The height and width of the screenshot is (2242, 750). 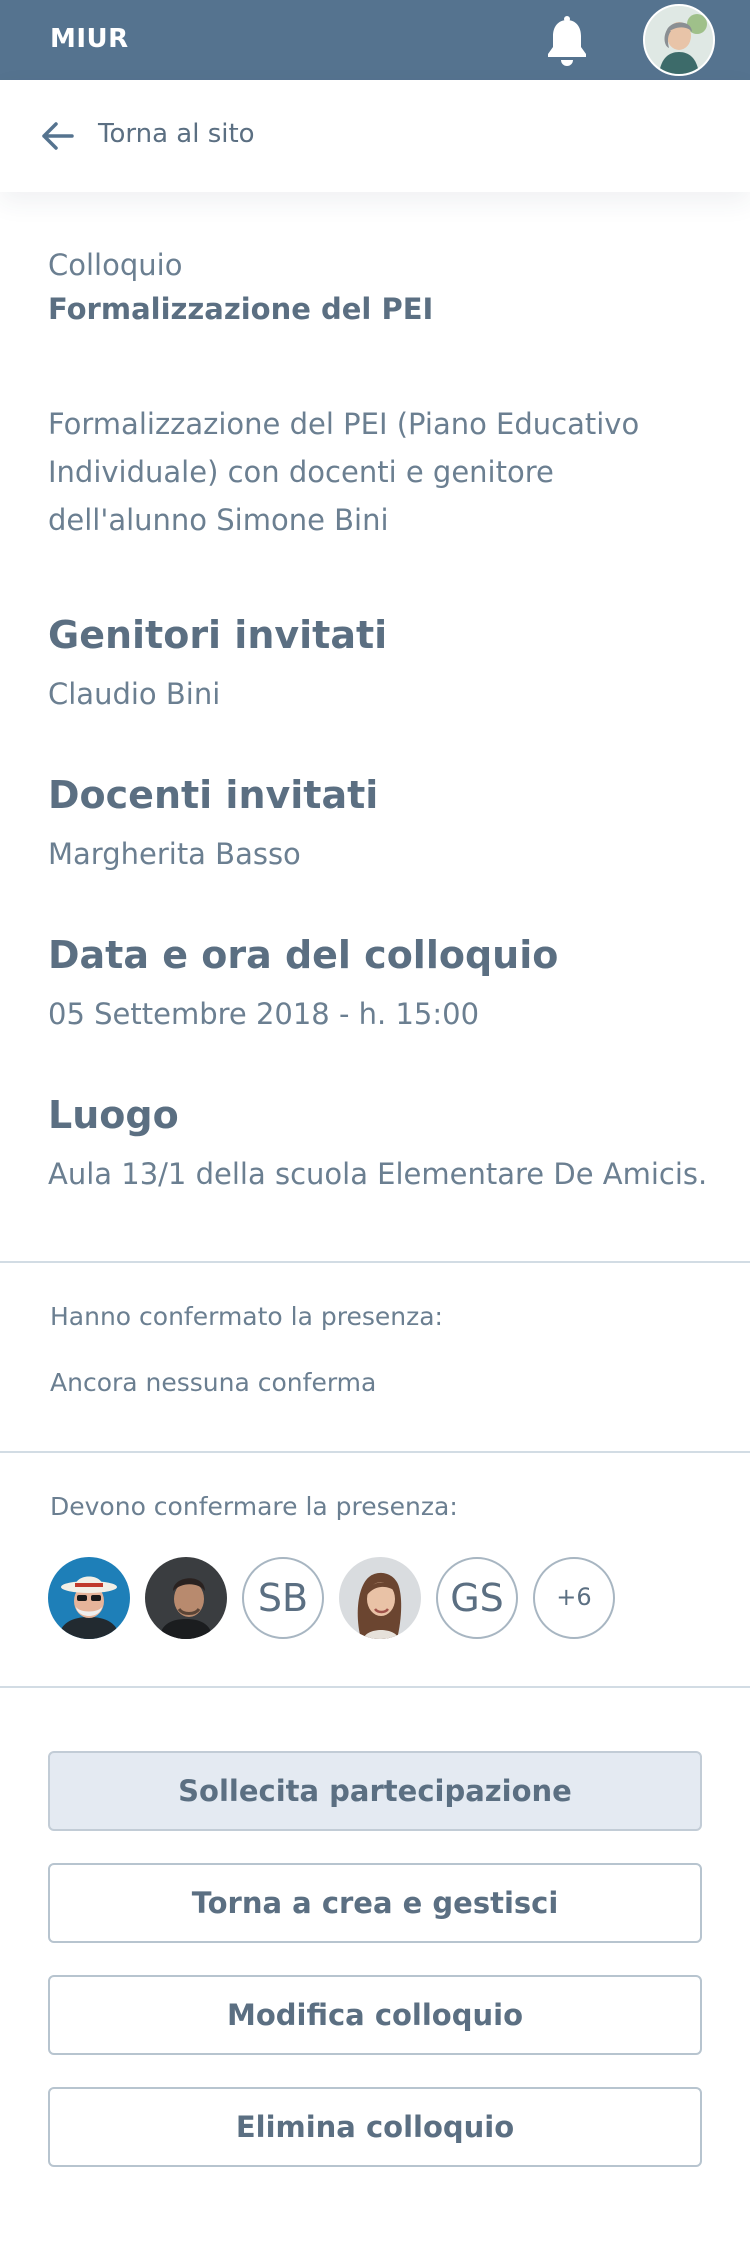 I want to click on top-bar: MIUR, so click(x=375, y=40).